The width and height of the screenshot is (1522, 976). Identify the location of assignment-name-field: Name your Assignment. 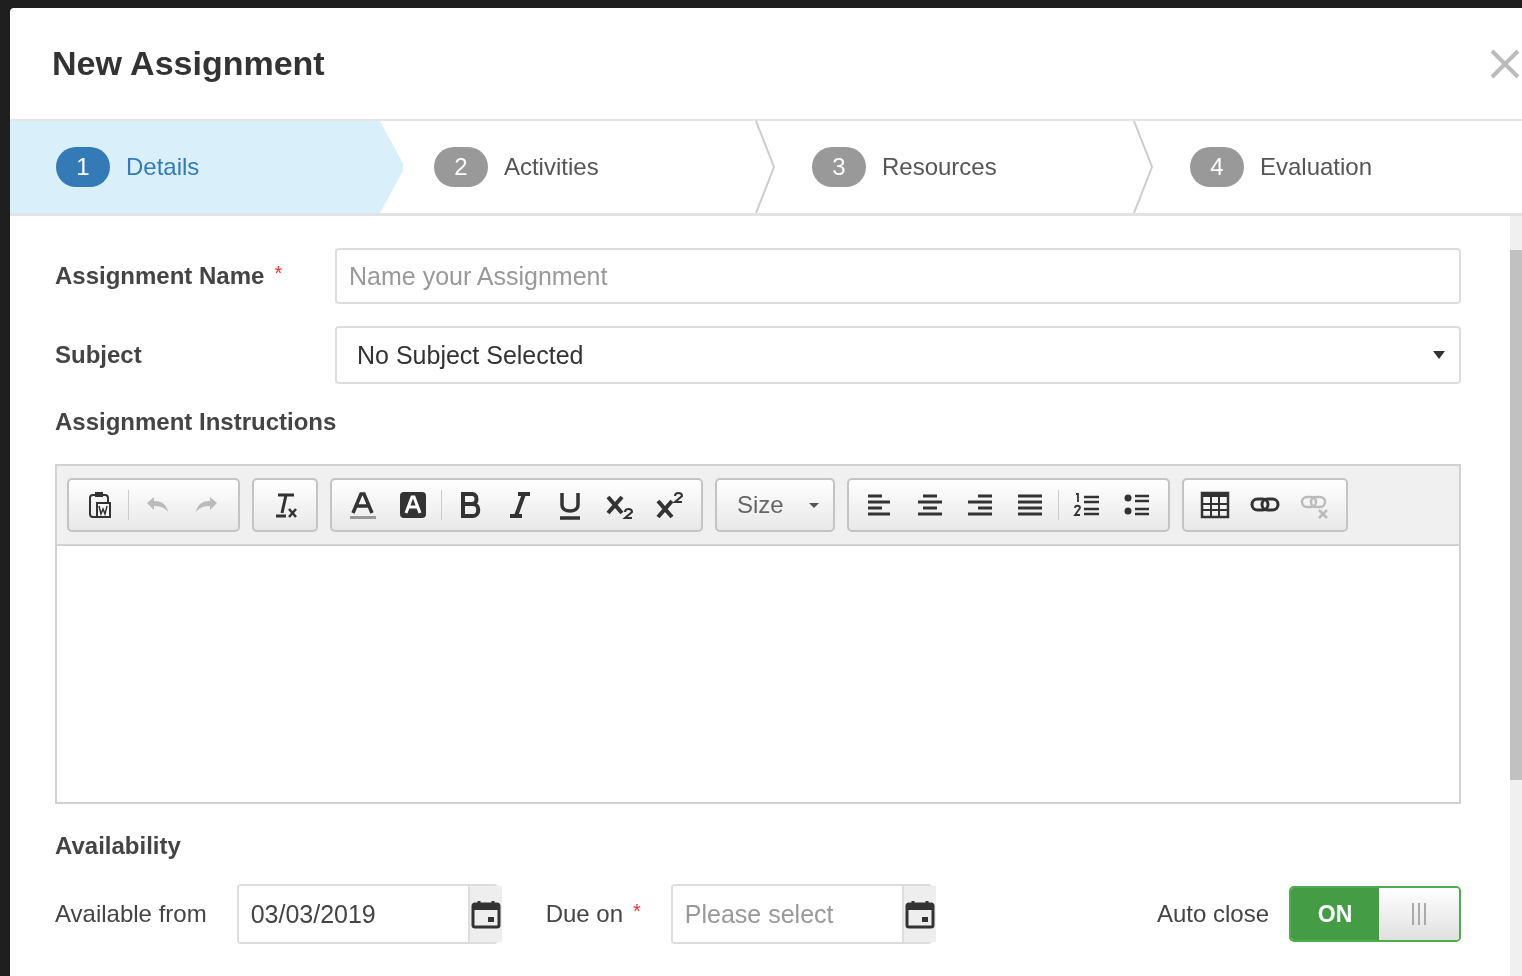
(898, 276).